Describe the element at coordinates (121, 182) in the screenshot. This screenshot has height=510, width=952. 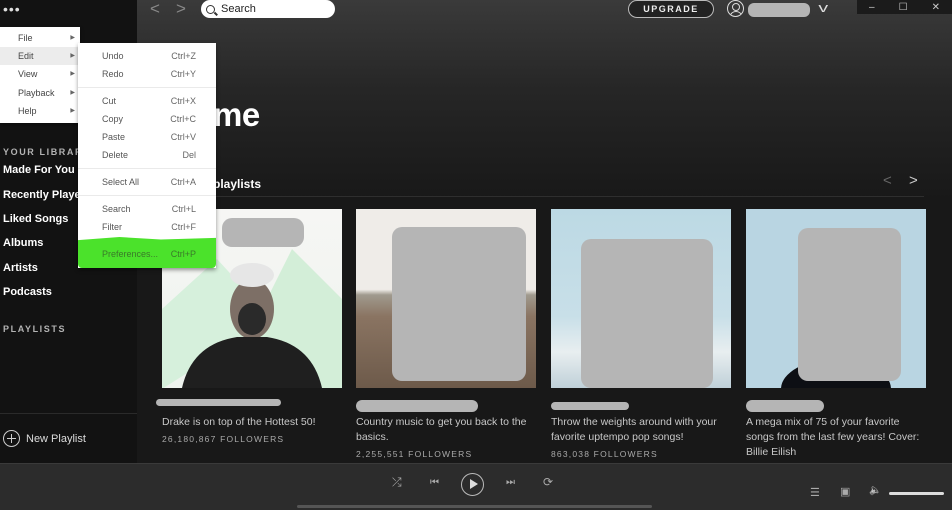
I see `menu-item-label: Select All` at that location.